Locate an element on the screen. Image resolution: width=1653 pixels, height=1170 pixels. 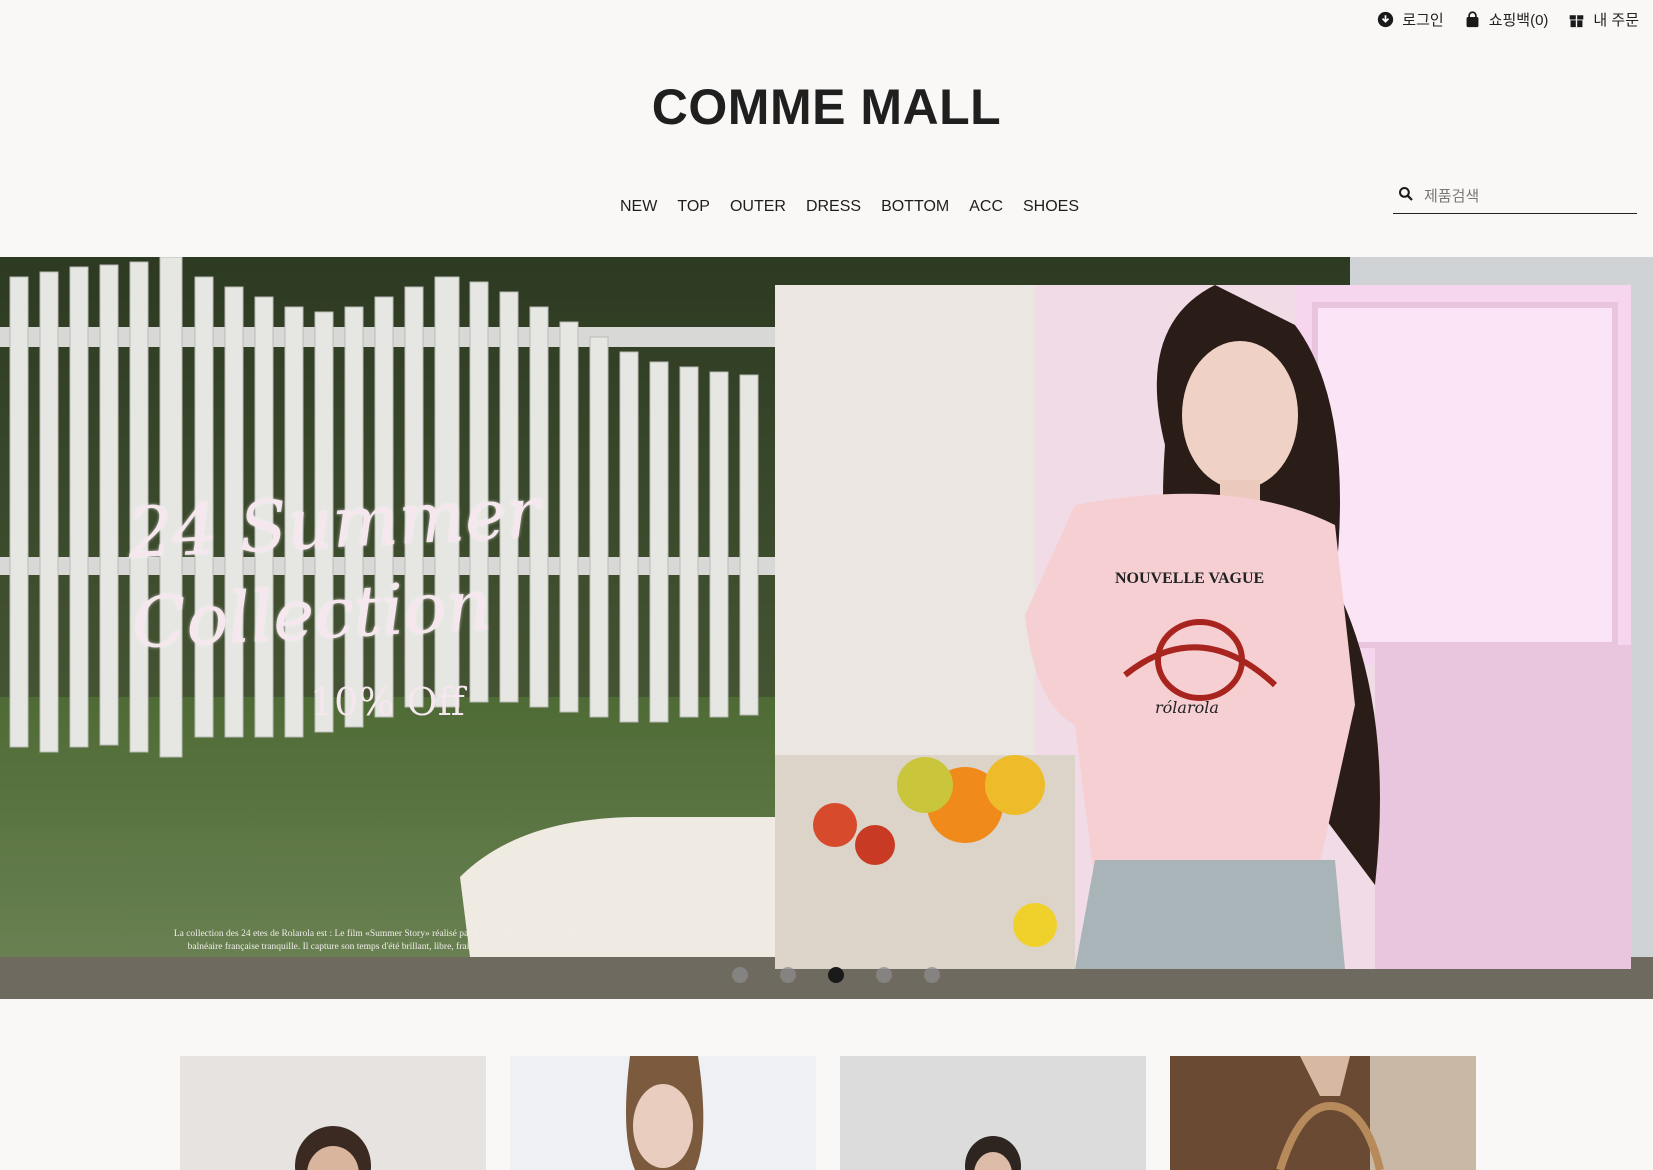
cart-link: 쇼핑백(0) is located at coordinates (1506, 19).